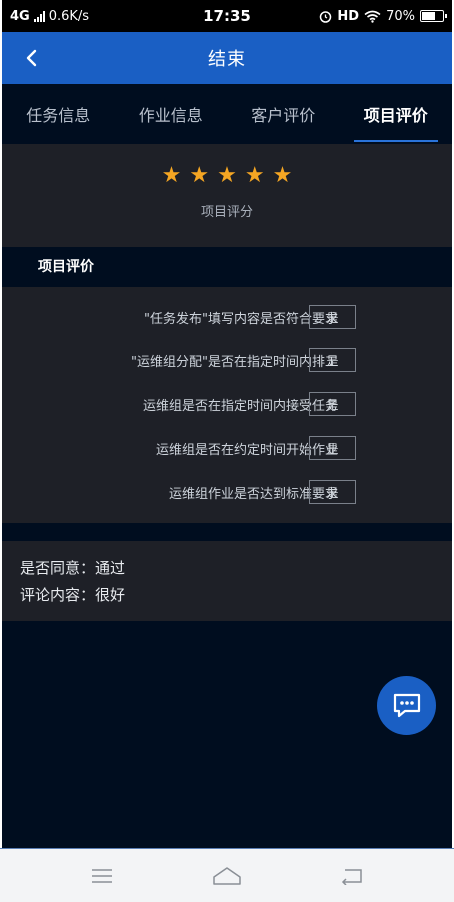 Image resolution: width=454 pixels, height=902 pixels. Describe the element at coordinates (73, 568) in the screenshot. I see `agree-status: 是否同意：通过` at that location.